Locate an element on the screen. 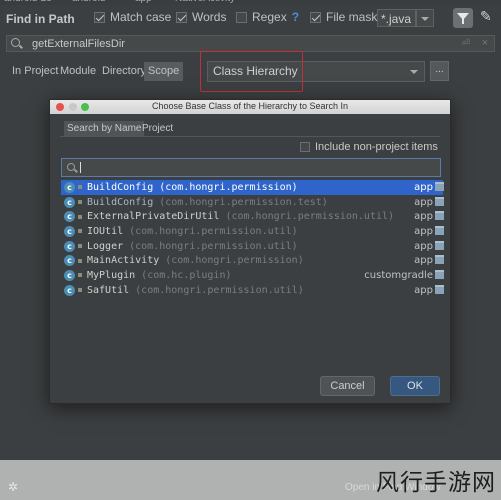 The image size is (501, 500). include-non-project-option: Include non-project items is located at coordinates (369, 147).